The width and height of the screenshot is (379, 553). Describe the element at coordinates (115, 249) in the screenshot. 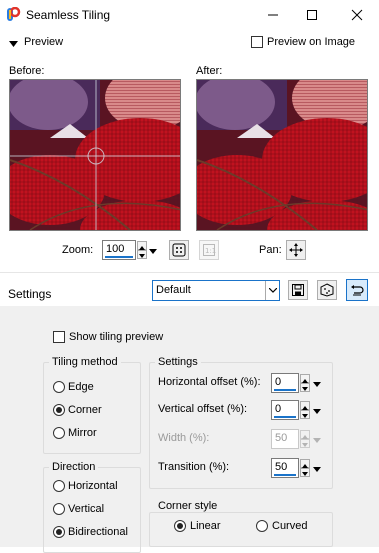

I see `zoom-value: 100` at that location.